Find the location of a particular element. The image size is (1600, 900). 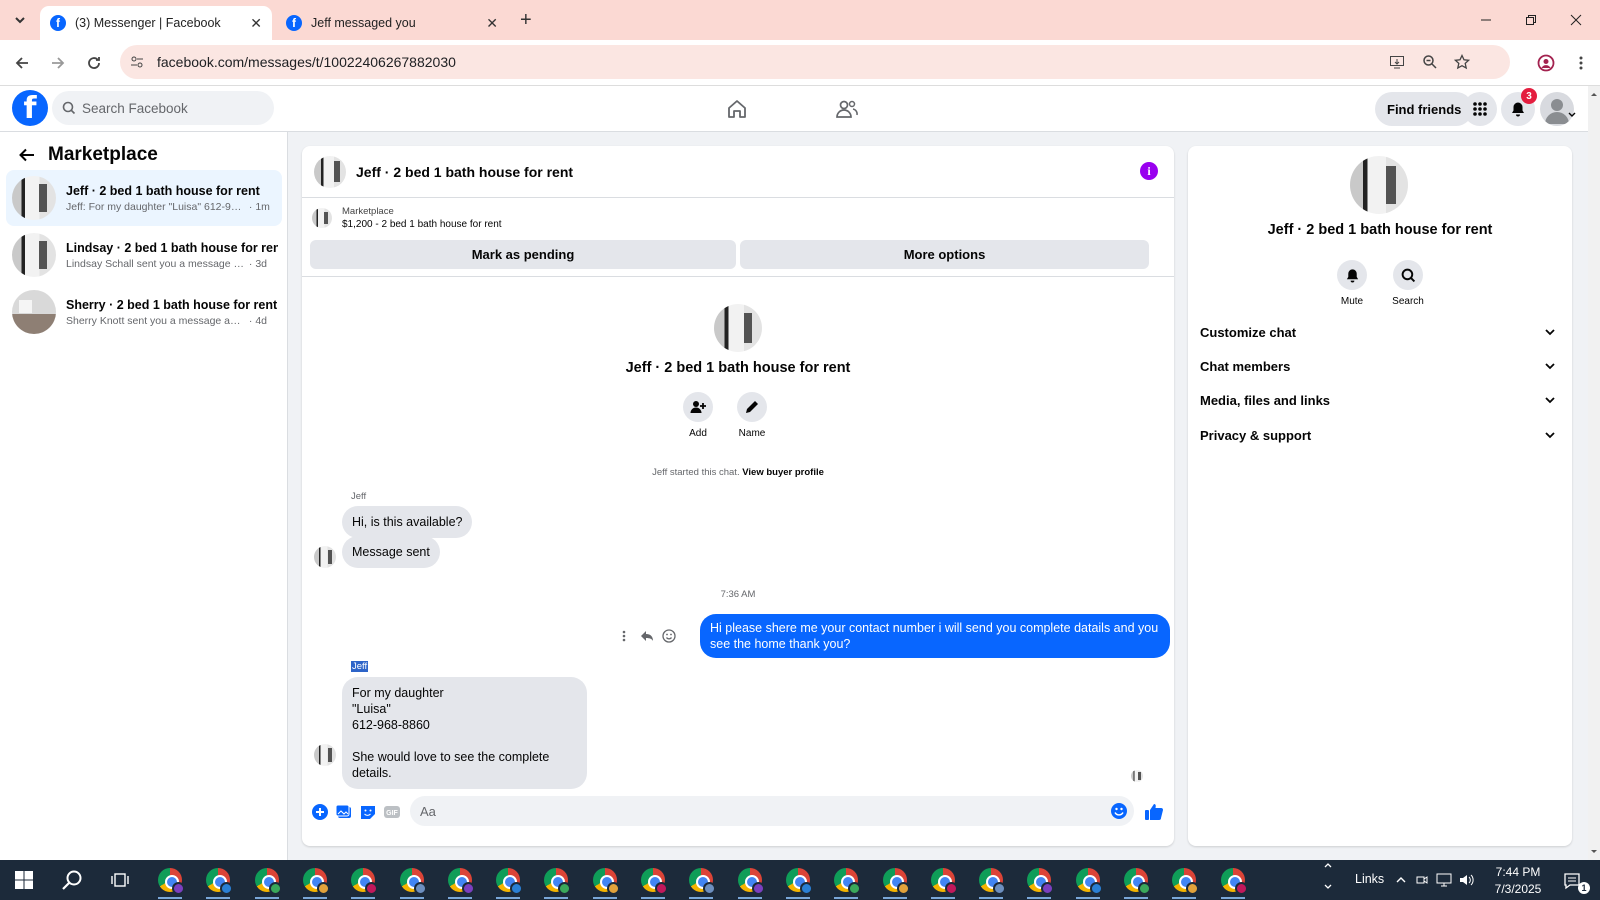

gif-icon: GIF is located at coordinates (392, 812).